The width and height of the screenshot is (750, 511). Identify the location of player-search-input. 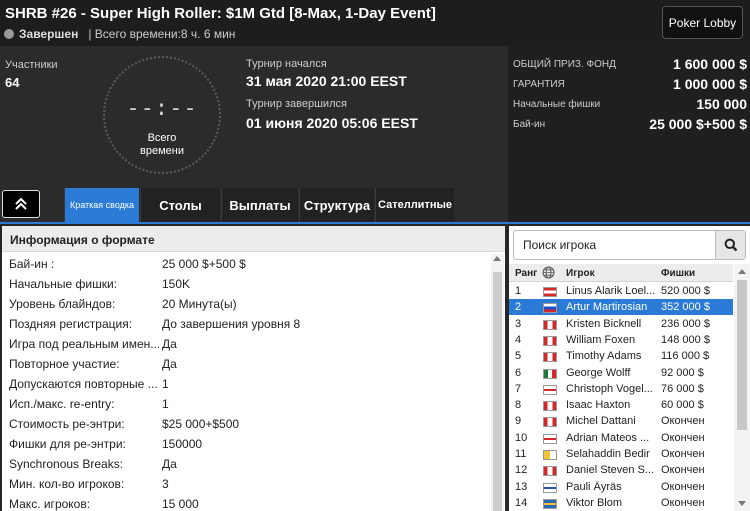
(614, 245).